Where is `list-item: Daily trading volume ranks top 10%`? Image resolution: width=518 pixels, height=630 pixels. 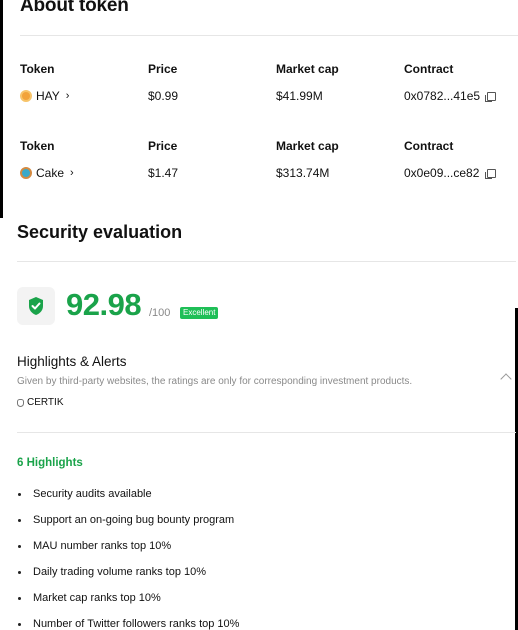
list-item: Daily trading volume ranks top 10% is located at coordinates (128, 572).